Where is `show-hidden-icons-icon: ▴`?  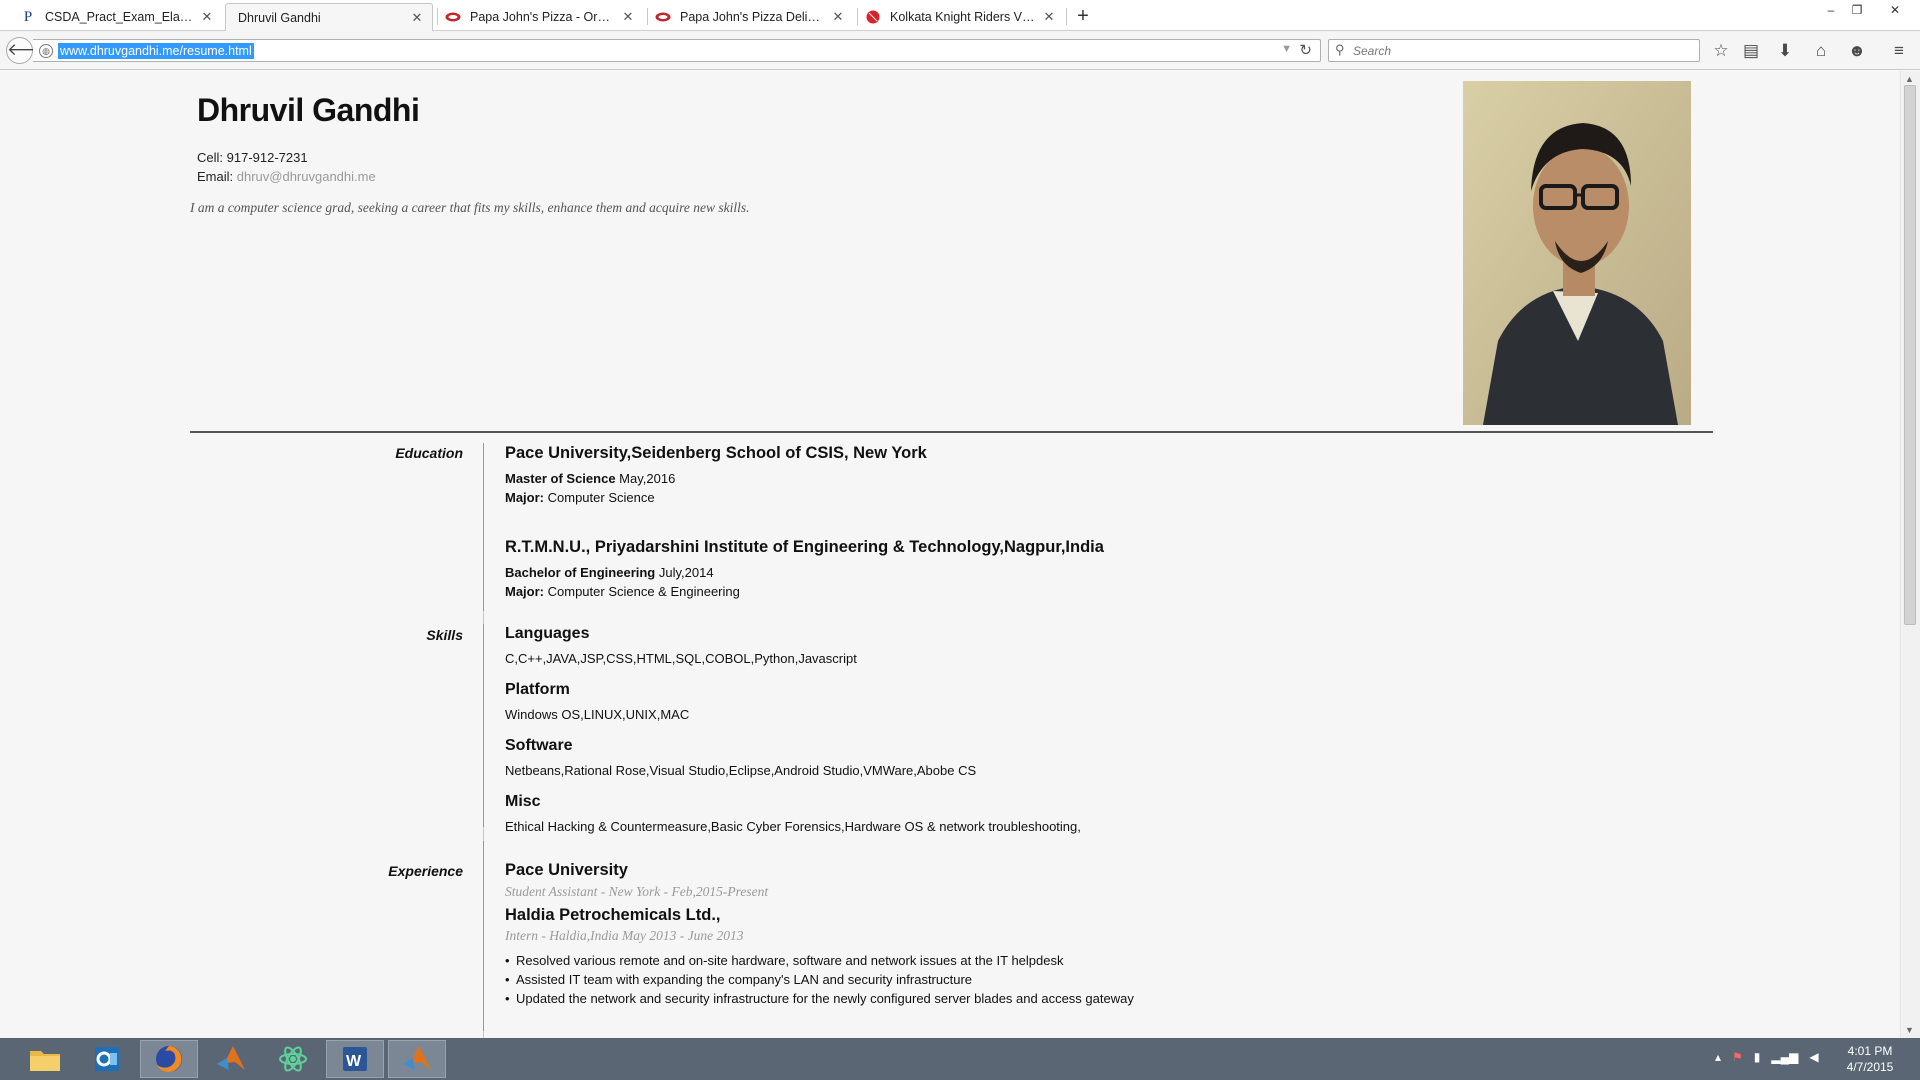
show-hidden-icons-icon: ▴ is located at coordinates (1718, 1060).